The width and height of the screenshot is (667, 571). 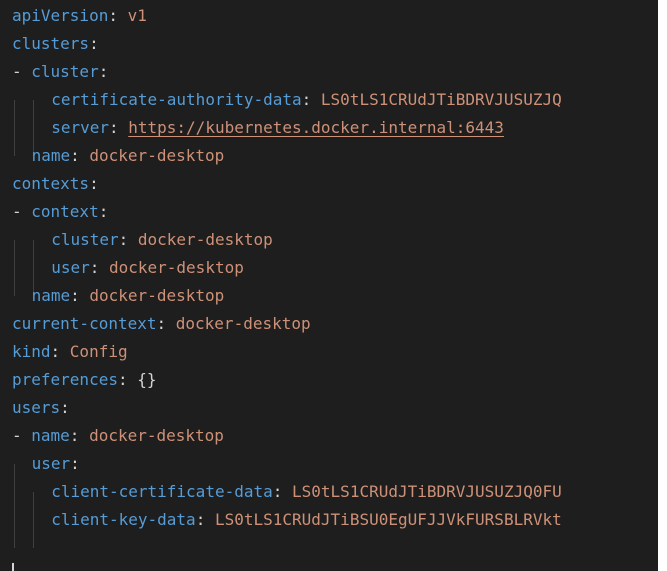 What do you see at coordinates (13, 567) in the screenshot?
I see `text-cursor` at bounding box center [13, 567].